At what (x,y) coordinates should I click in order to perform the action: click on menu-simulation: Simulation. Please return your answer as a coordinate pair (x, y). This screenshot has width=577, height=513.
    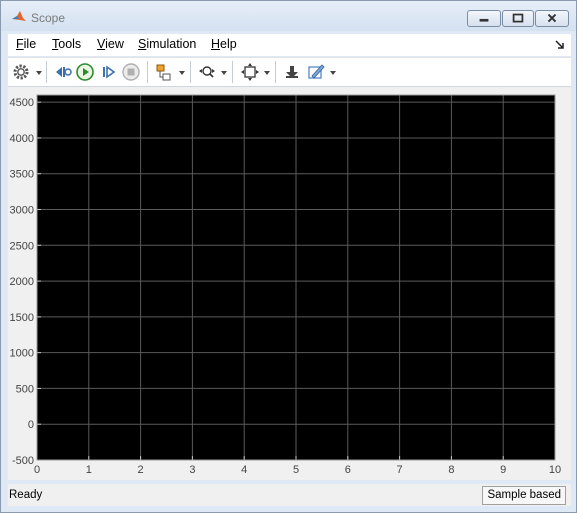
    Looking at the image, I should click on (167, 44).